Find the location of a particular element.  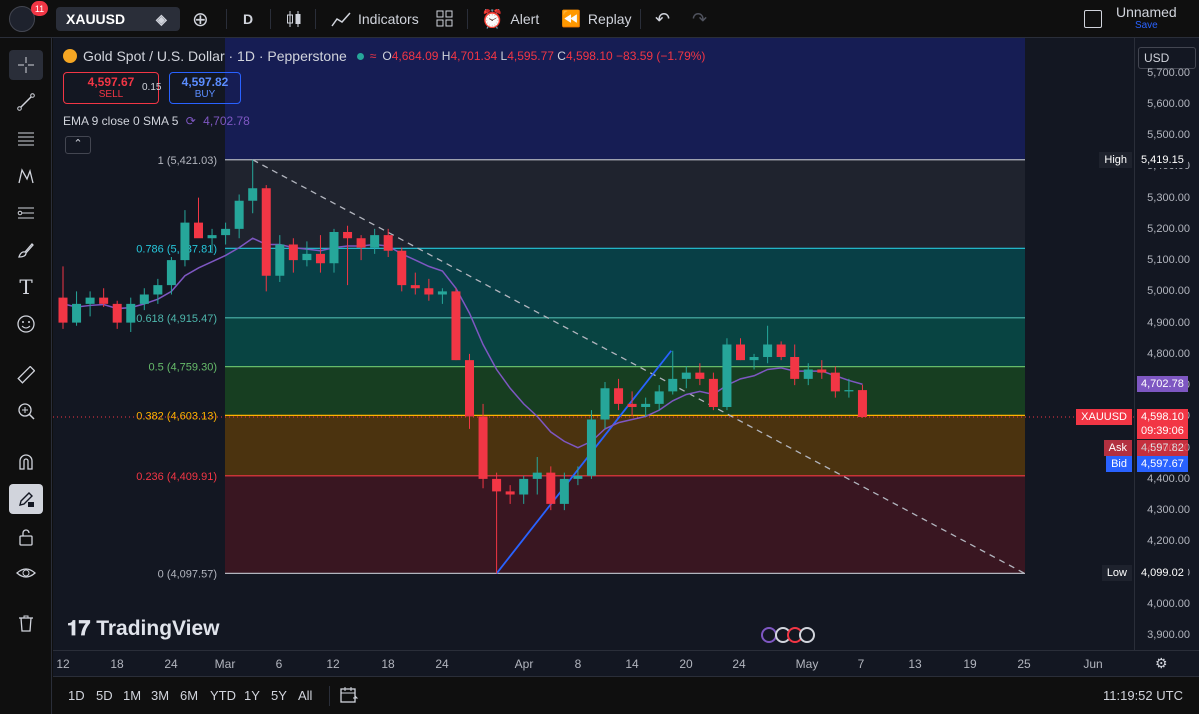

projection-icon is located at coordinates (26, 213).